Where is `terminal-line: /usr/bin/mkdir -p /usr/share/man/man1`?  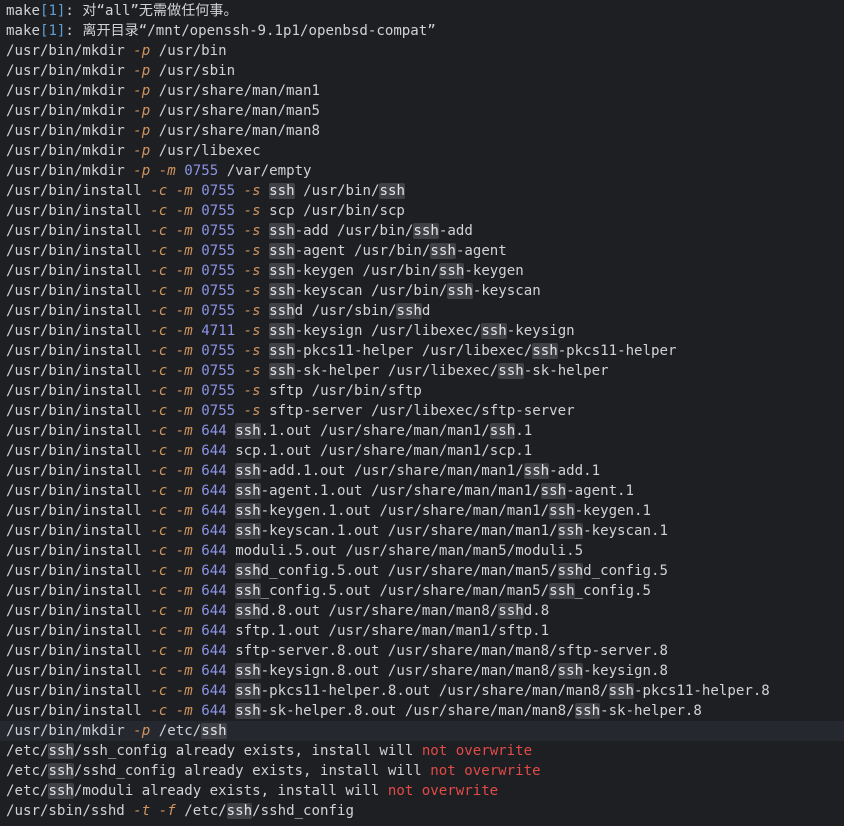
terminal-line: /usr/bin/mkdir -p /usr/share/man/man1 is located at coordinates (422, 91).